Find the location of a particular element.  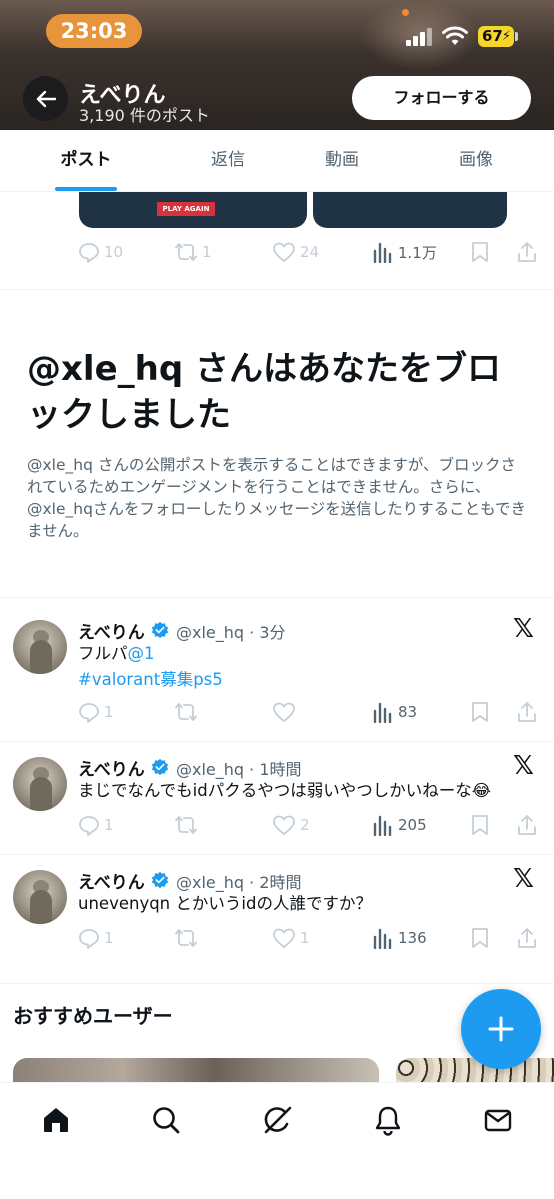

post-actions: 1 1 136 is located at coordinates (309, 938).